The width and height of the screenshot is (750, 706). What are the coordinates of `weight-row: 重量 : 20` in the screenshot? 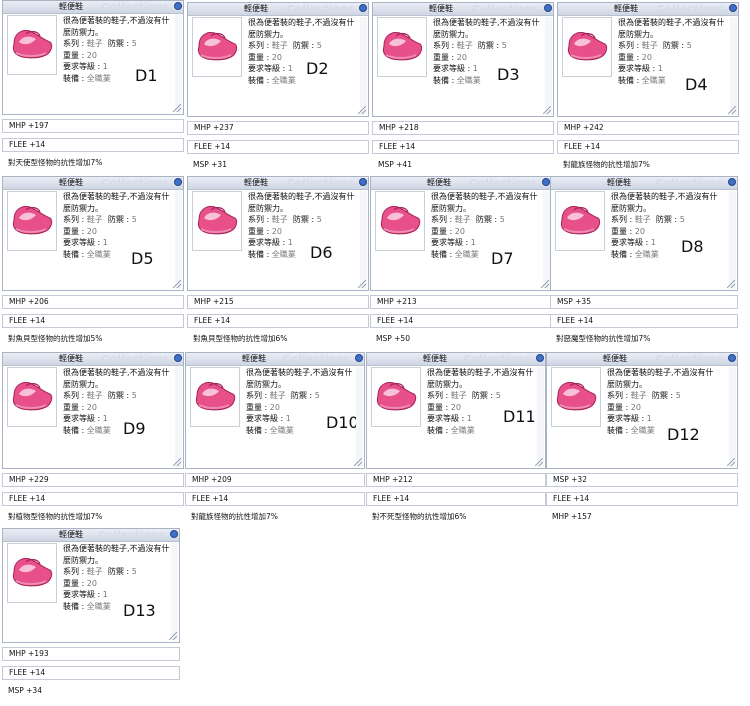 It's located at (263, 407).